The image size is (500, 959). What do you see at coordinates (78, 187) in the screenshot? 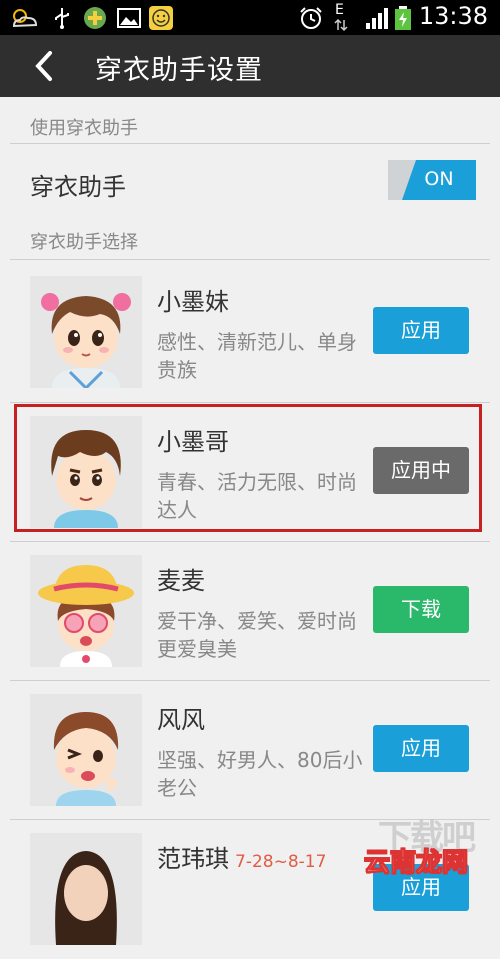
I see `assistant-toggle-label: 穿衣助手` at bounding box center [78, 187].